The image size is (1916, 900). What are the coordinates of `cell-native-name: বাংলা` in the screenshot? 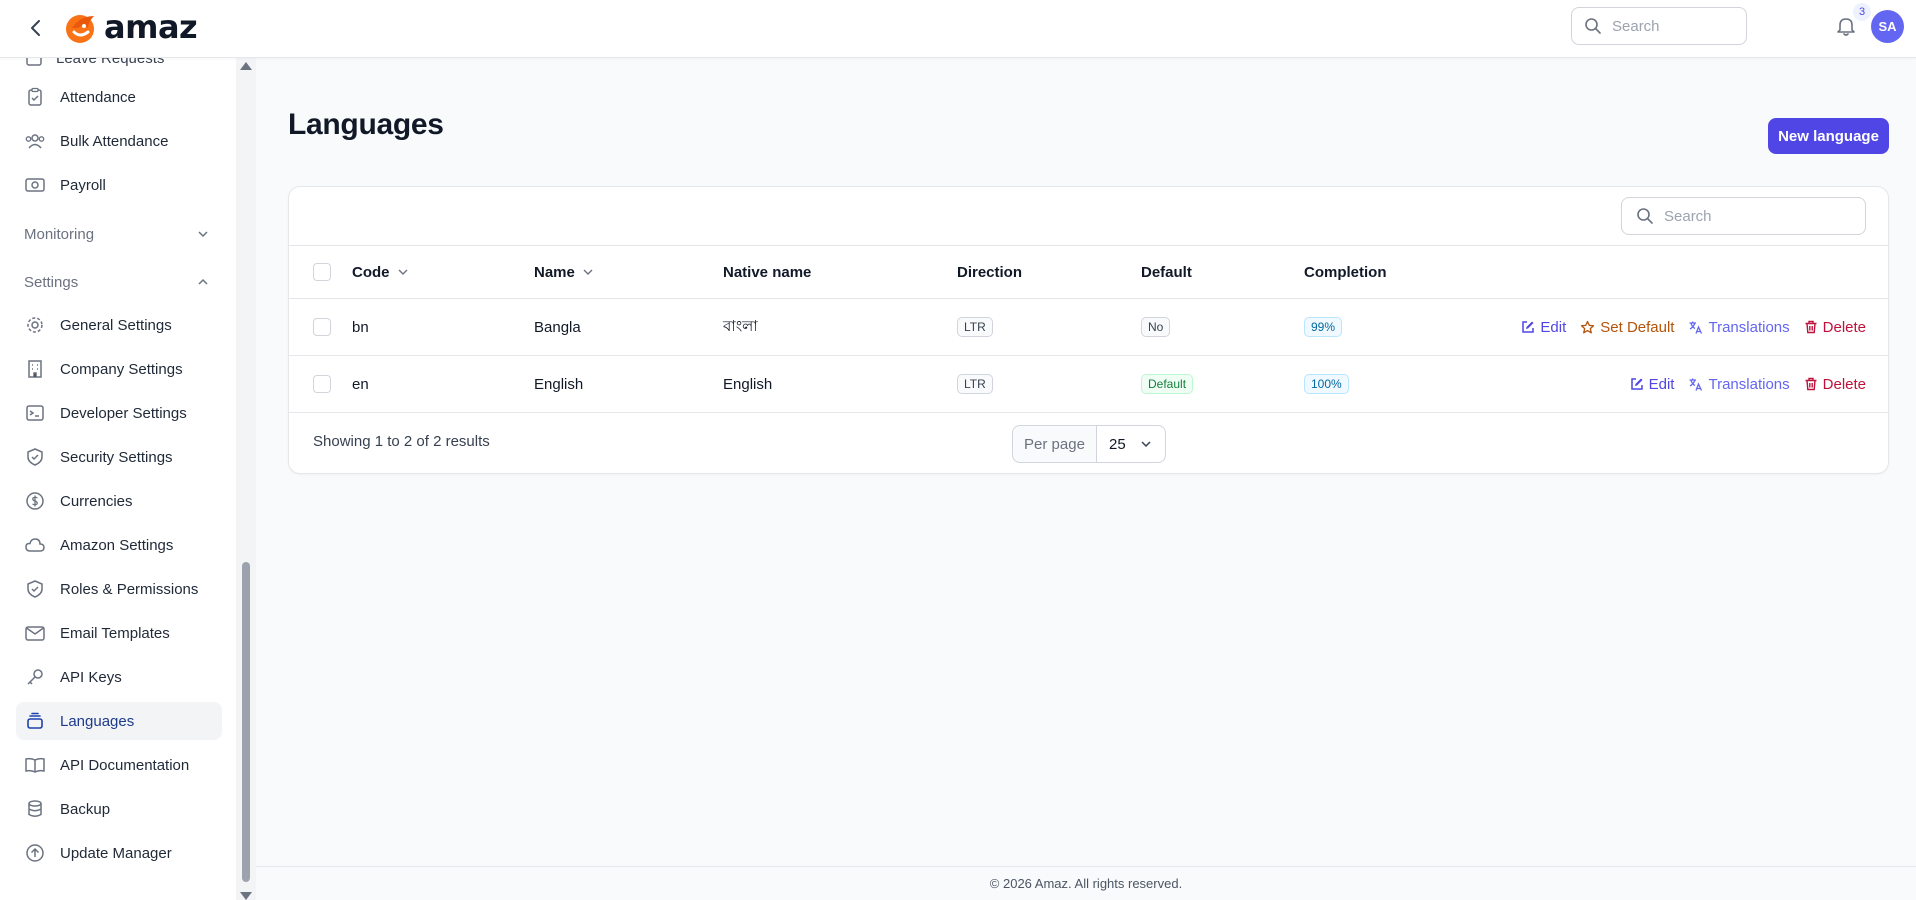 It's located at (740, 325).